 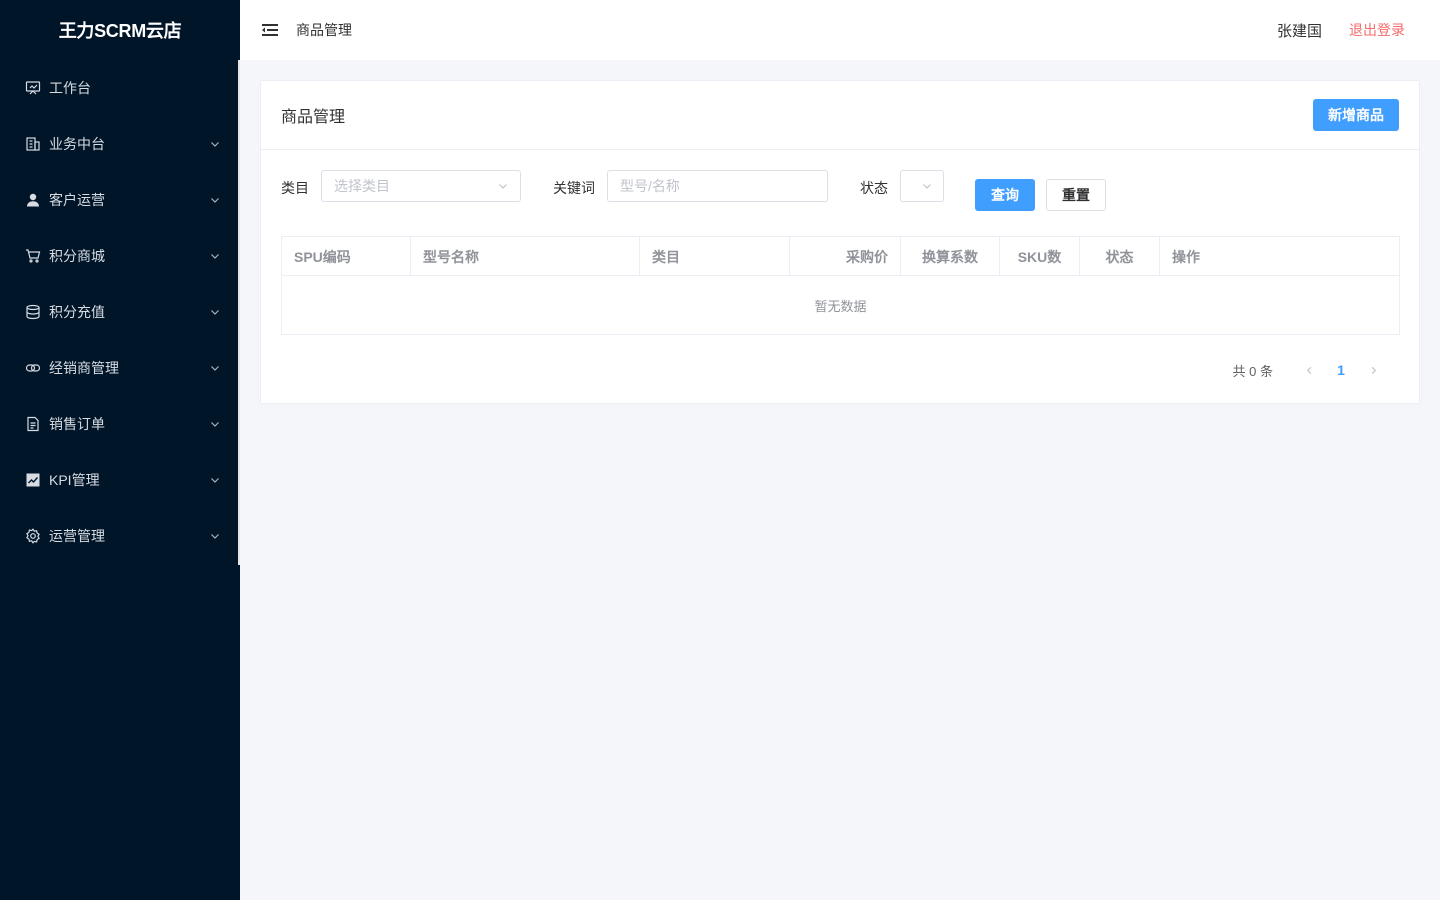 I want to click on sidebar-item-points-mall: 积分商城, so click(x=120, y=256).